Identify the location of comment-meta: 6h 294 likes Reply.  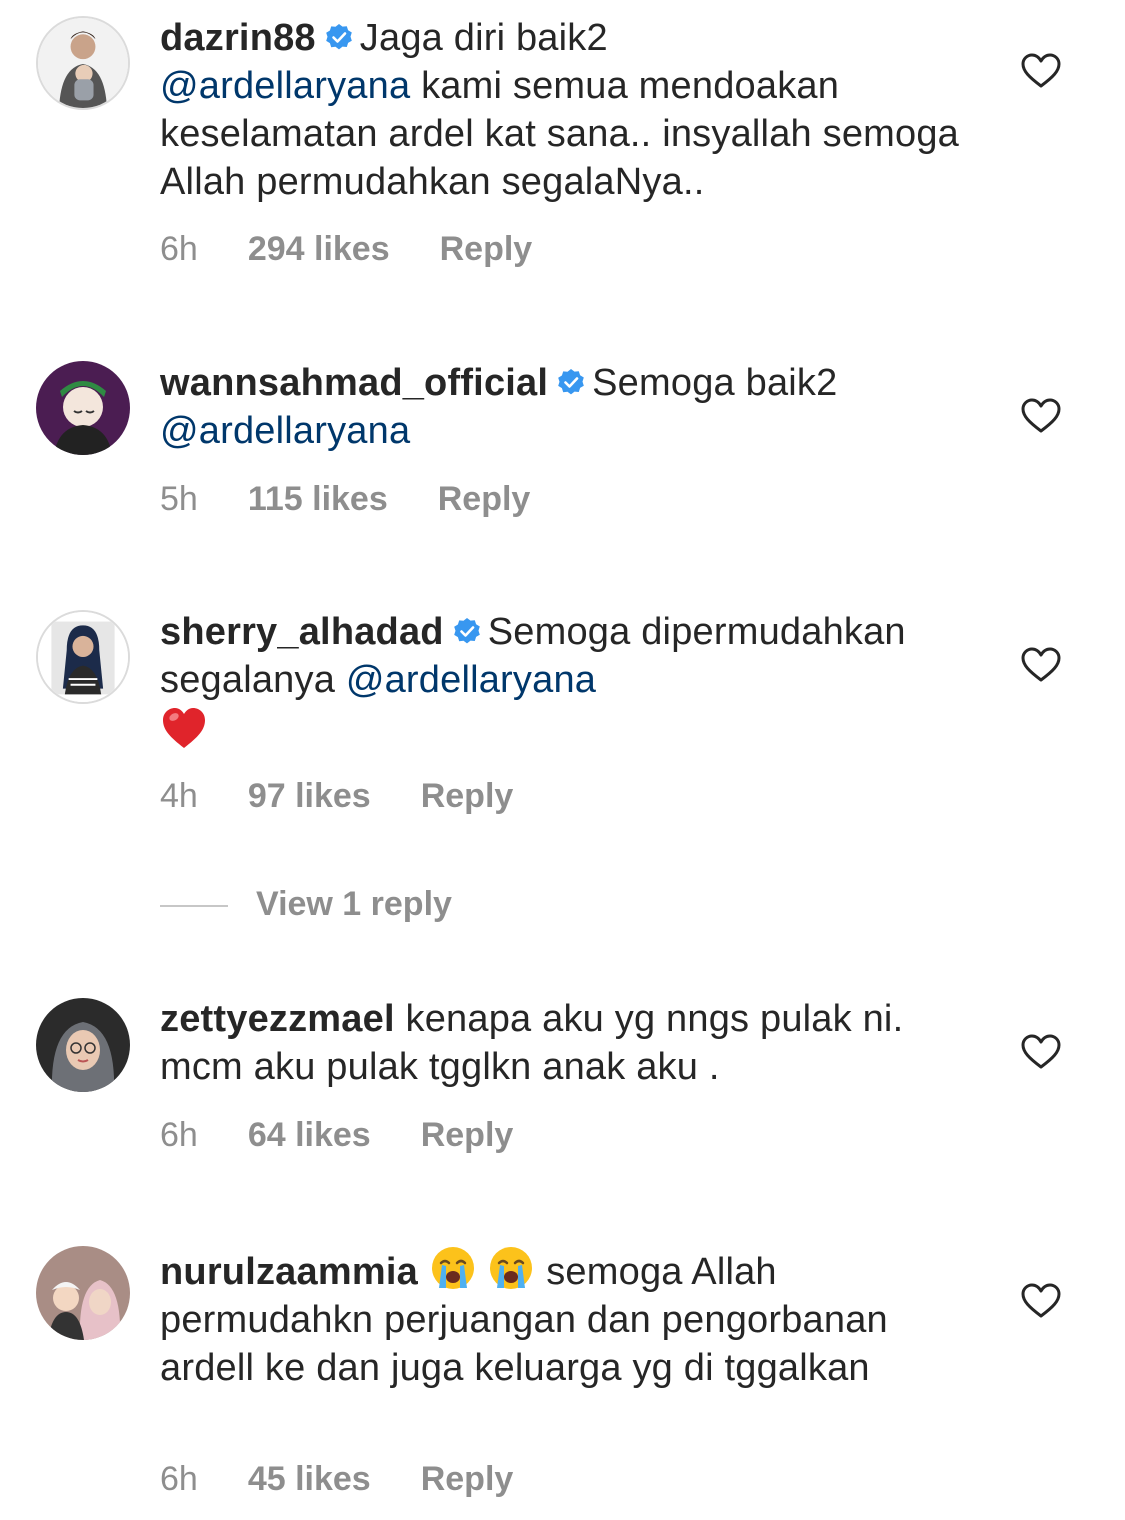
(346, 249).